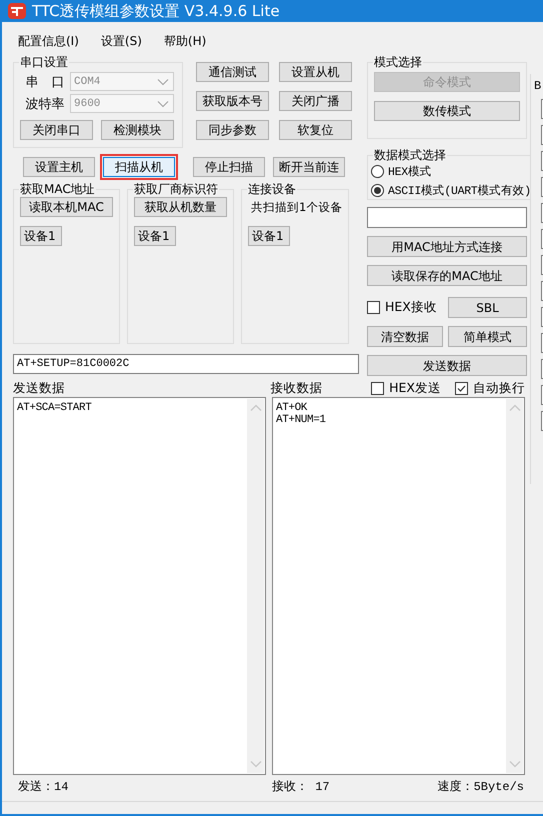 The width and height of the screenshot is (543, 816). Describe the element at coordinates (315, 130) in the screenshot. I see `command-button: 软复位` at that location.